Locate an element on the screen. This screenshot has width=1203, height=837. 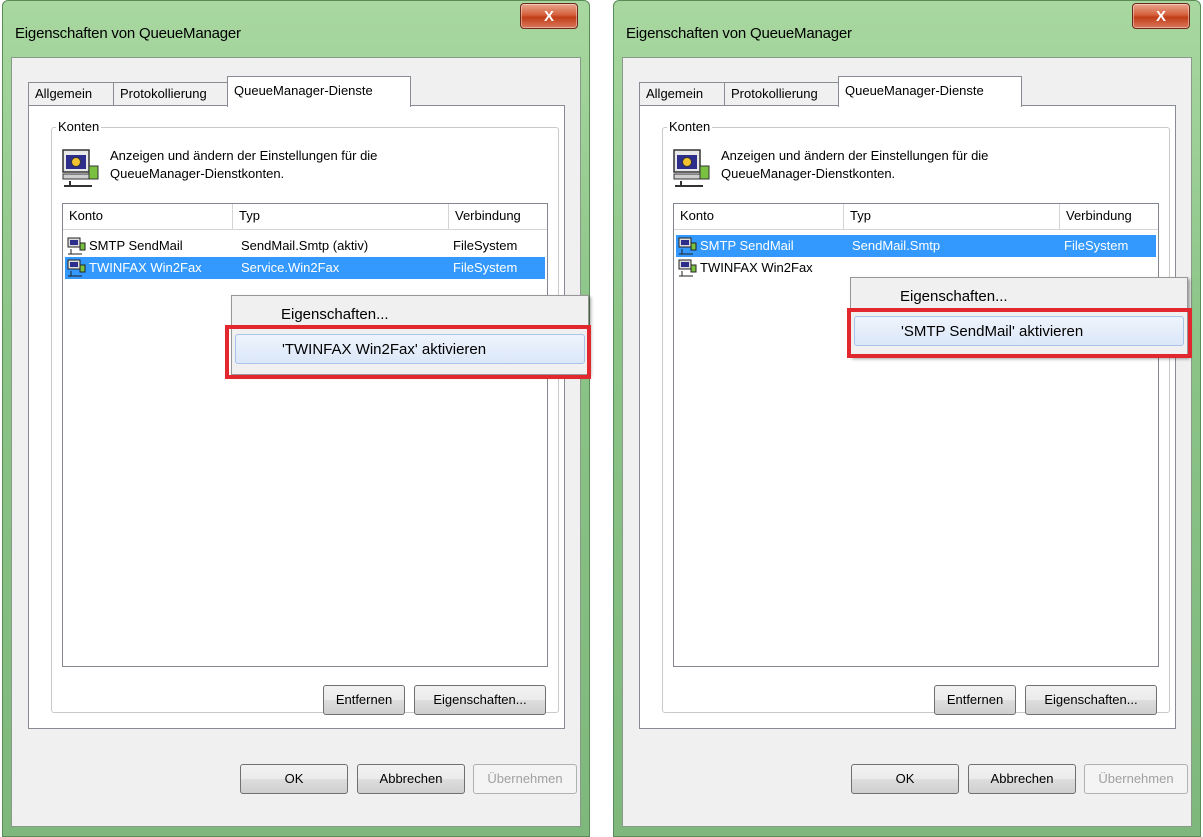
list-row-smtp: SMTP SendMail SendMail.Smtp FileSystem is located at coordinates (916, 246).